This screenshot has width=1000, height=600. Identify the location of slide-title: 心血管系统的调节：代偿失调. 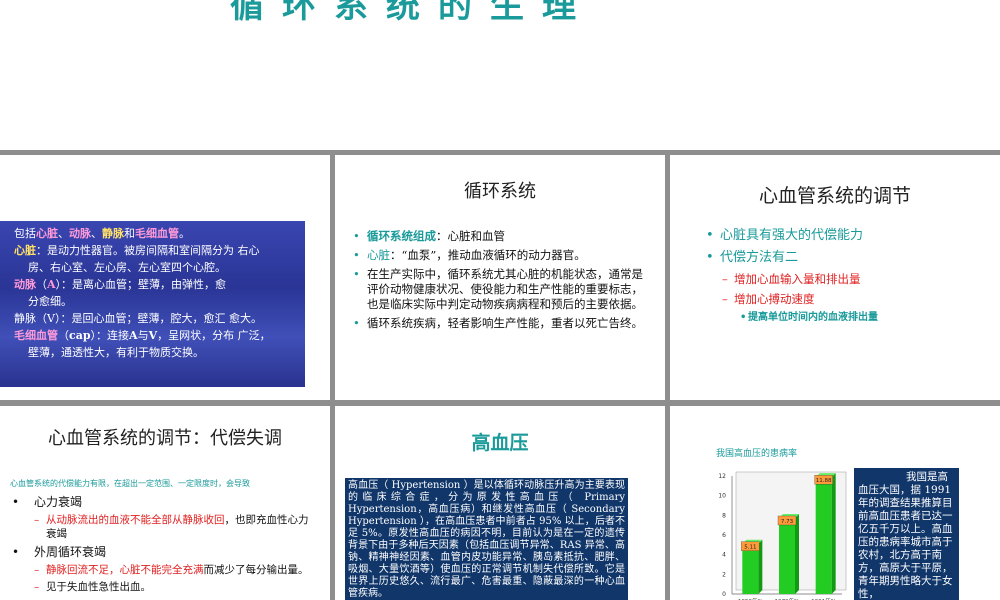
(165, 438).